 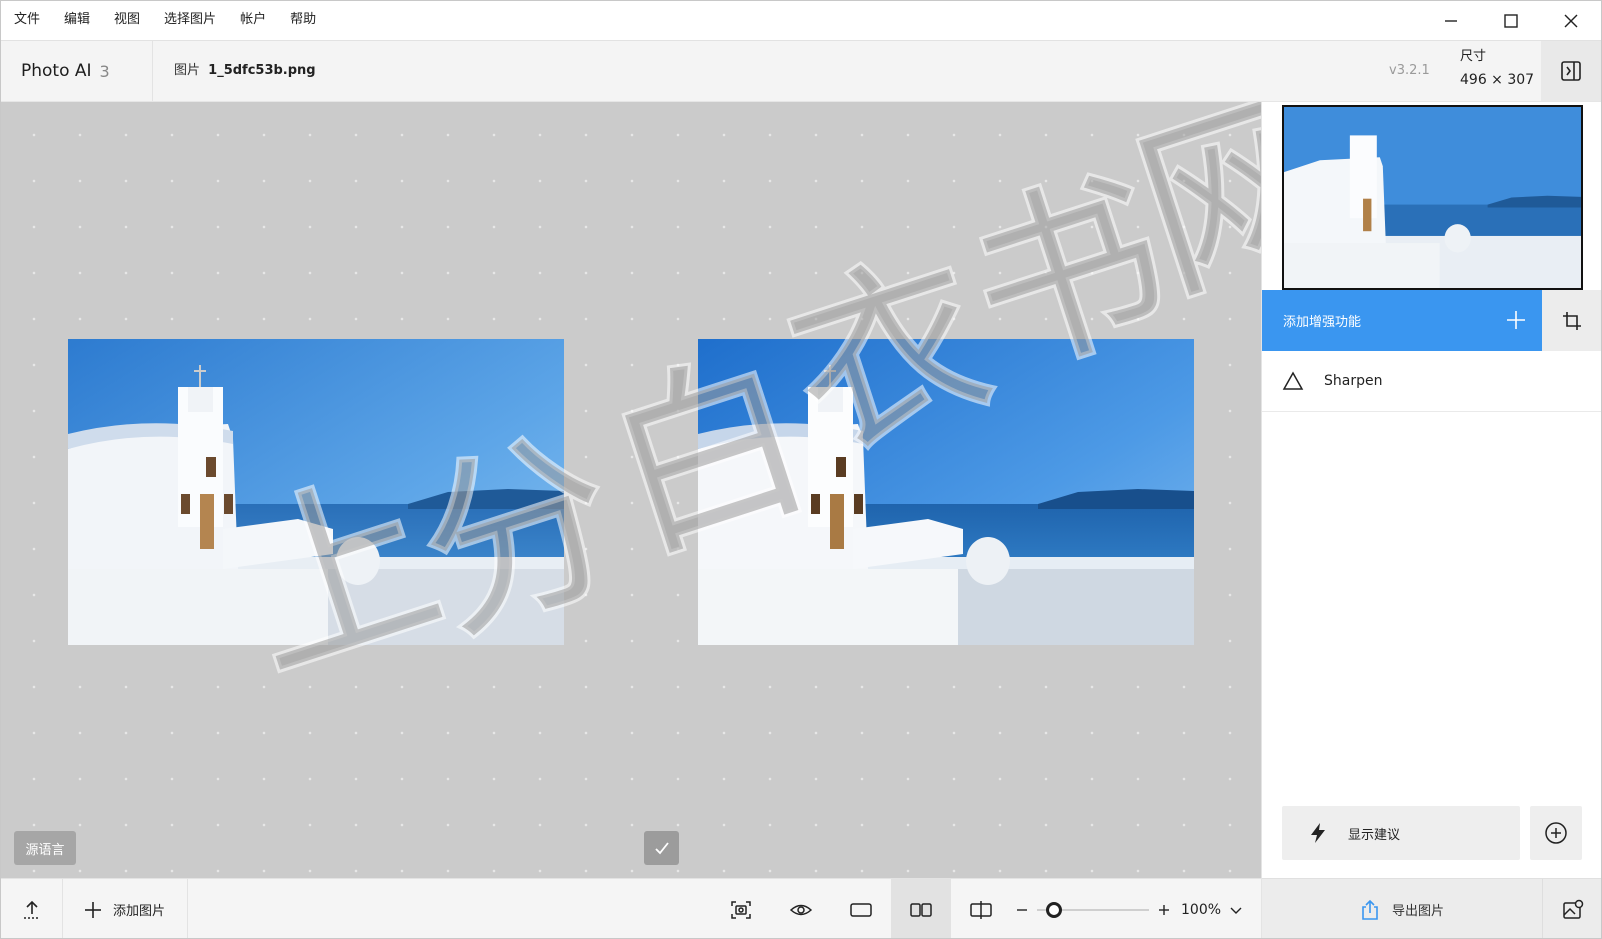 I want to click on split-view-button, so click(x=981, y=908).